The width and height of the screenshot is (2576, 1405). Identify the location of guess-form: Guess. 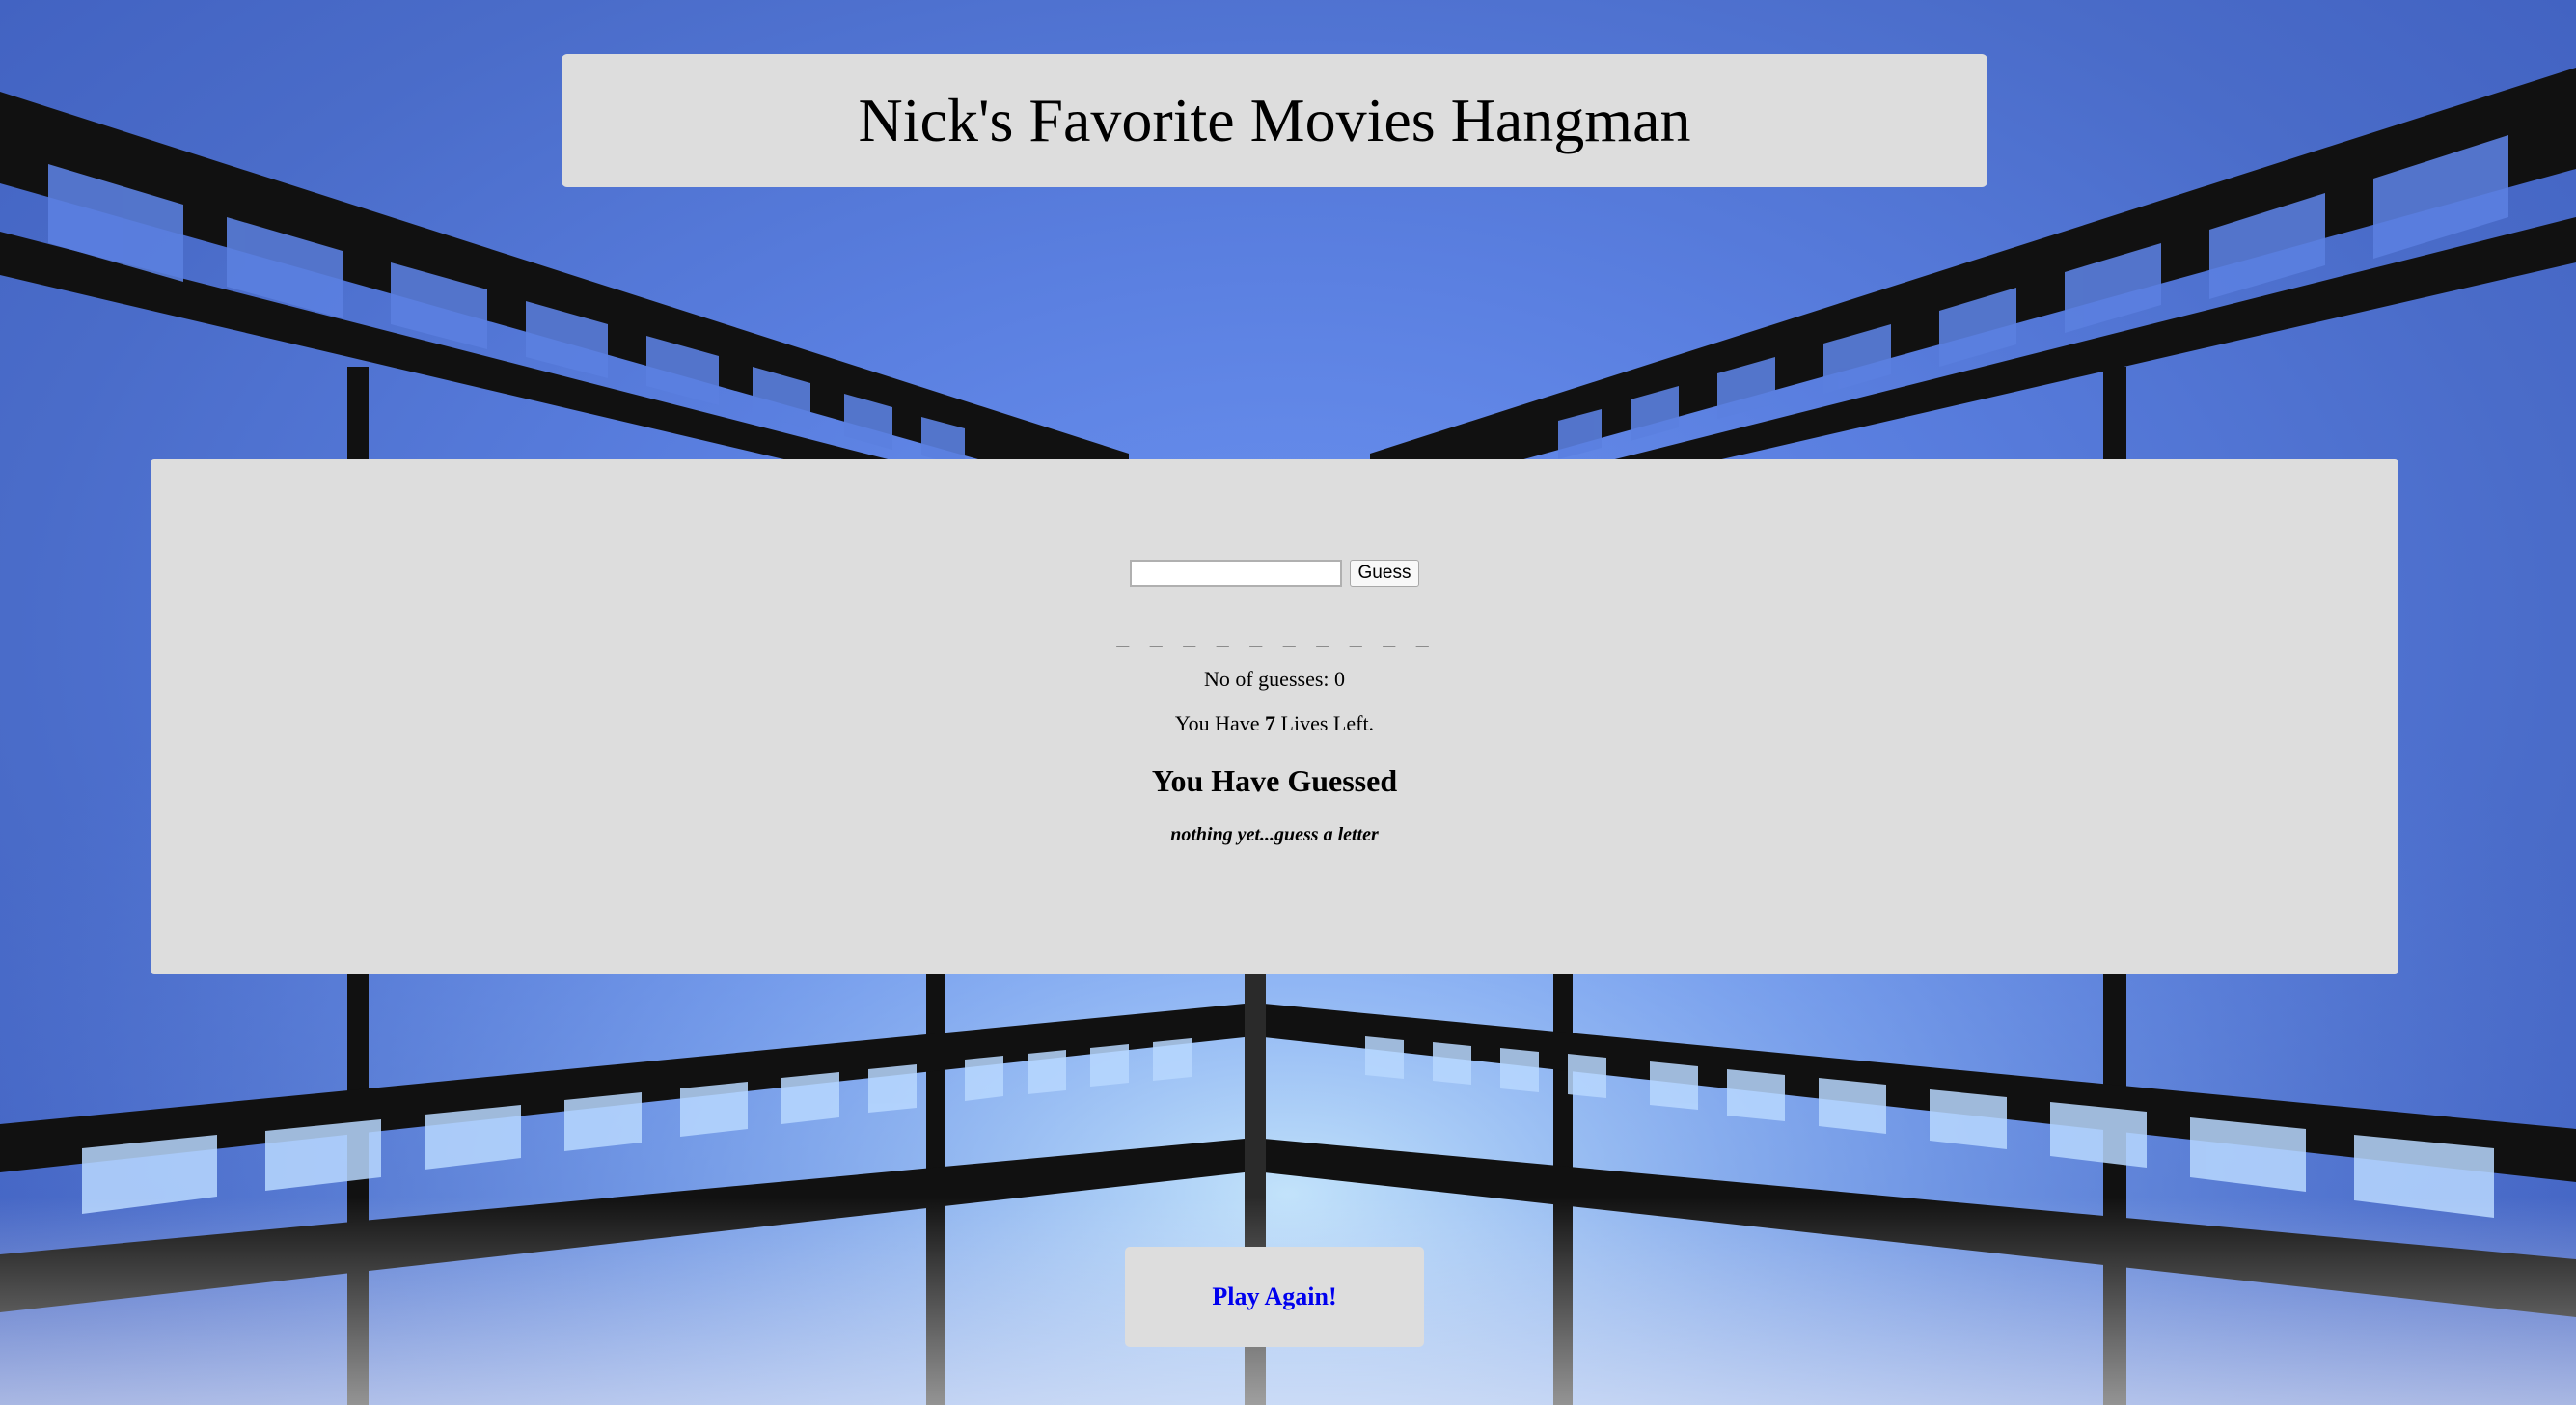
(1274, 574).